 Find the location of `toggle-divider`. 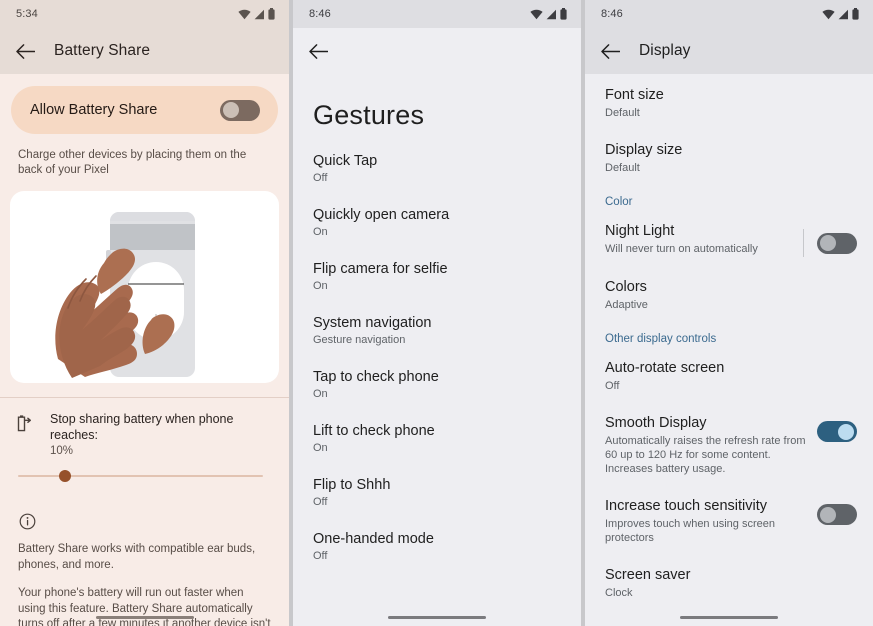

toggle-divider is located at coordinates (803, 243).